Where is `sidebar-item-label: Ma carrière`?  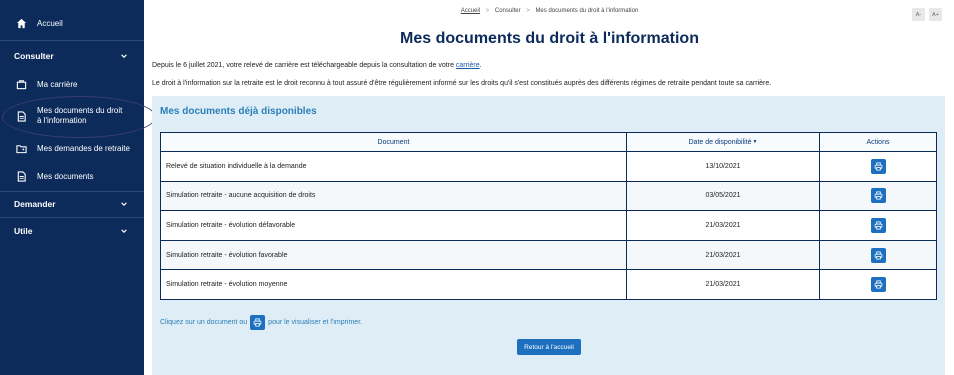
sidebar-item-label: Ma carrière is located at coordinates (57, 84).